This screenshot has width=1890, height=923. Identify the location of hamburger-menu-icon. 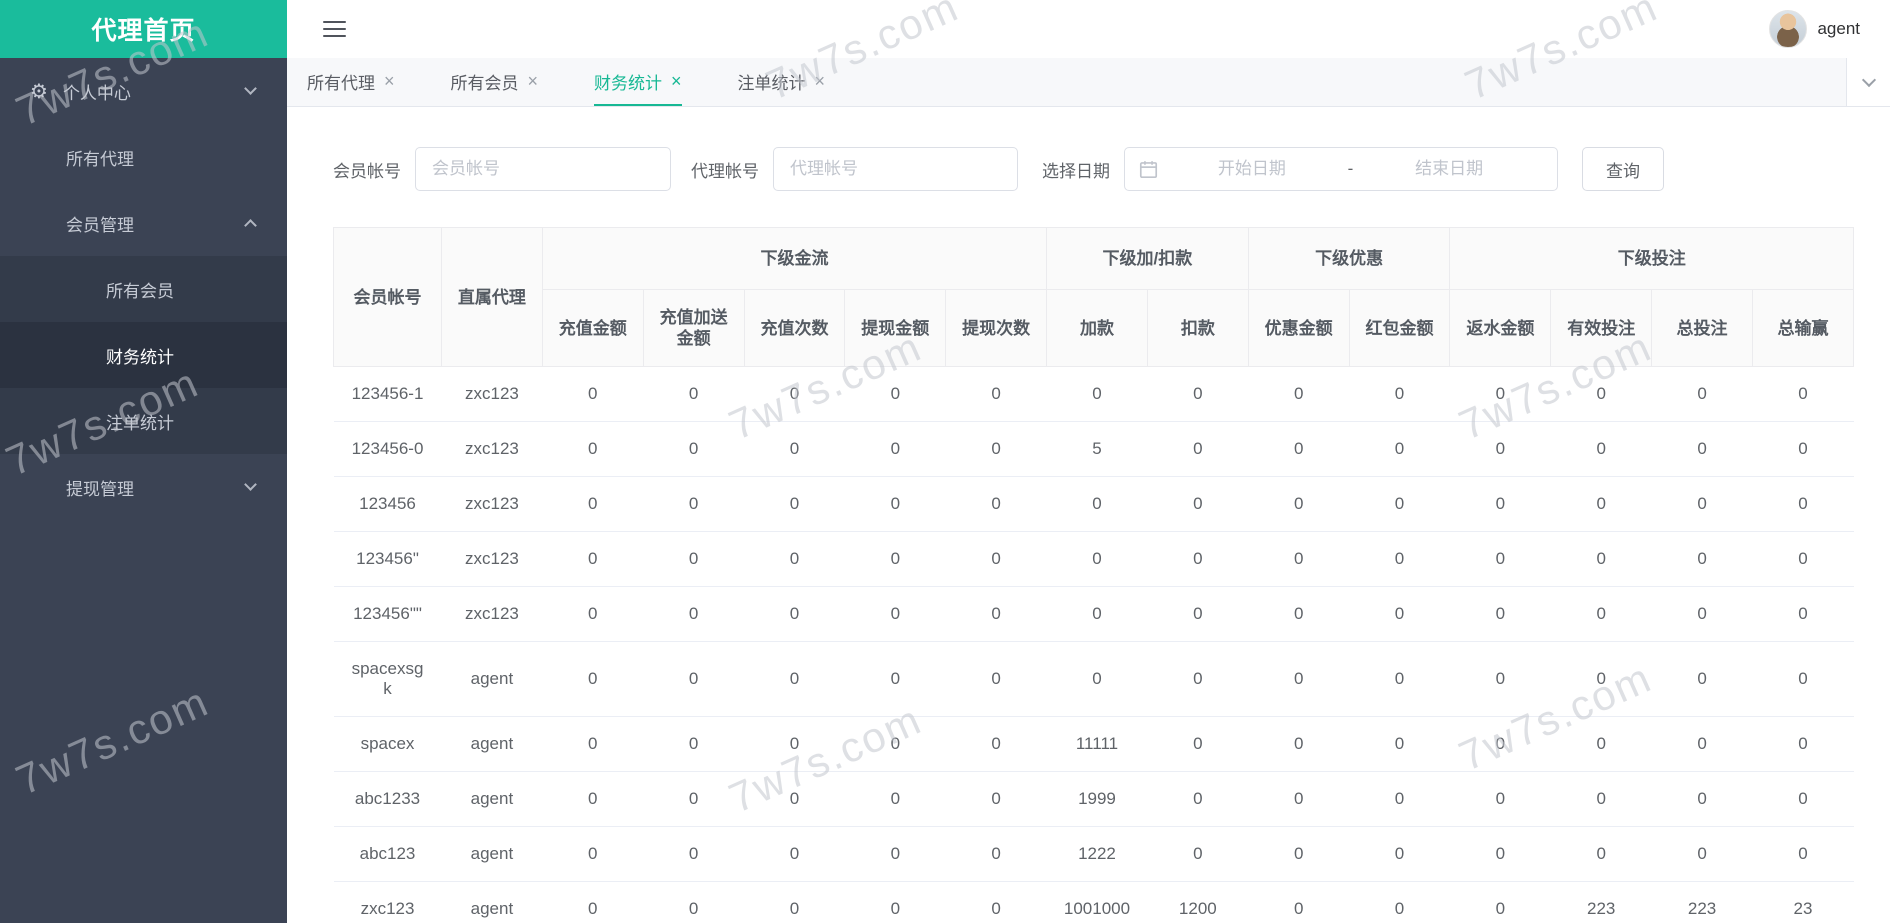
(334, 29).